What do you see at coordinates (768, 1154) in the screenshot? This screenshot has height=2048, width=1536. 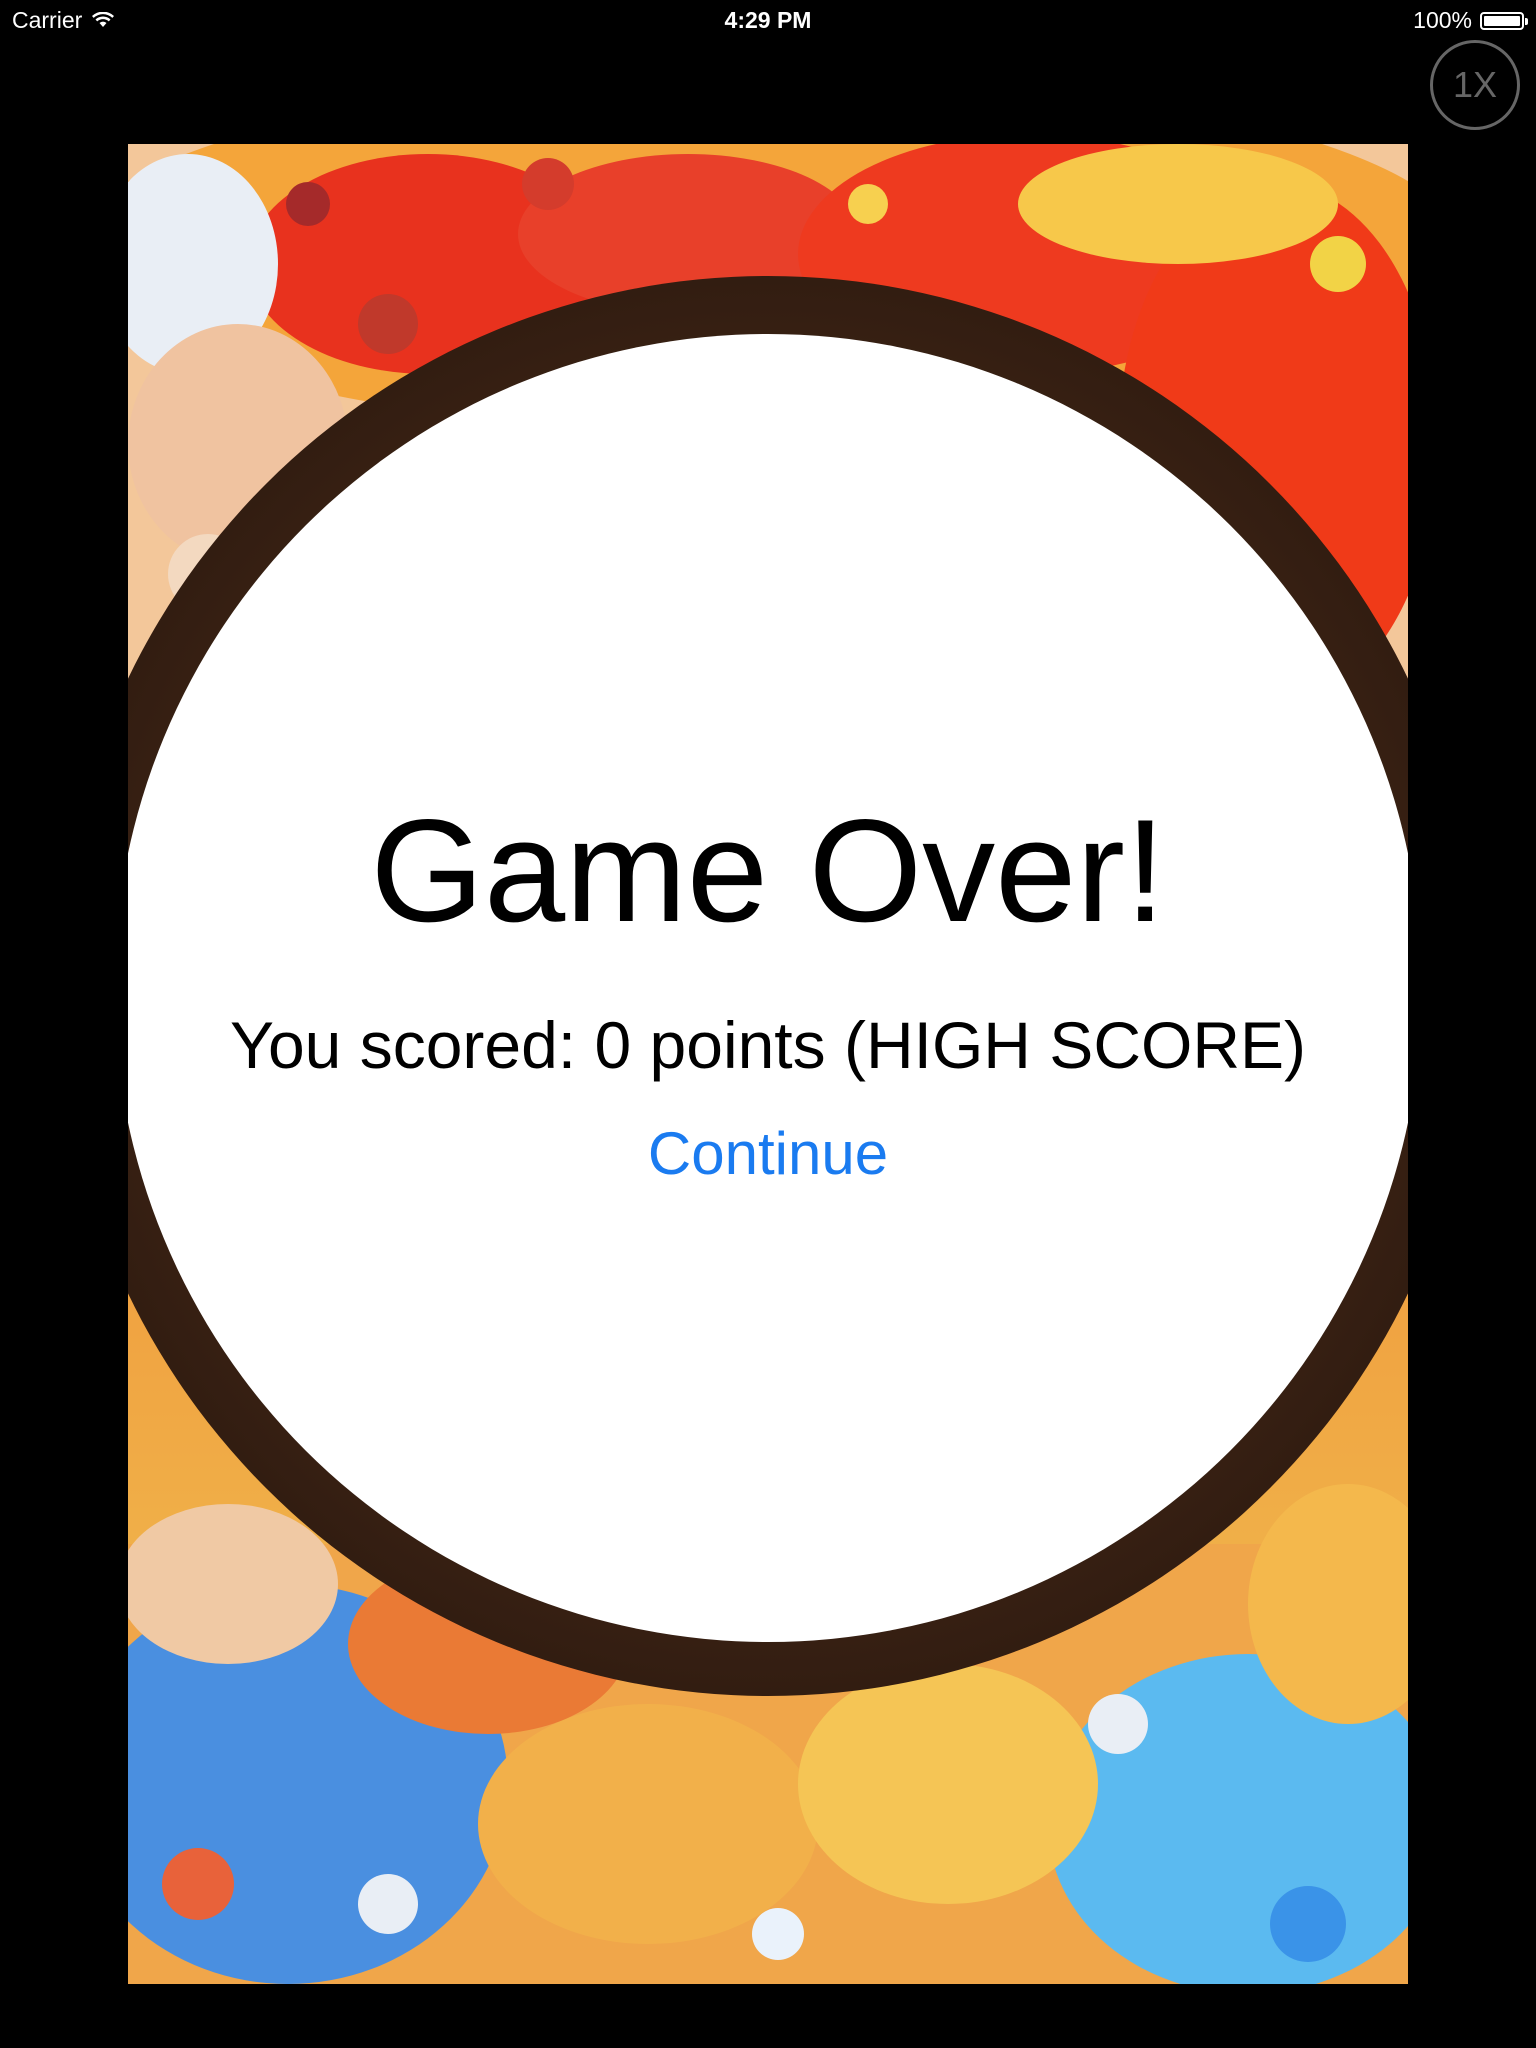 I see `continue-button: Continue` at bounding box center [768, 1154].